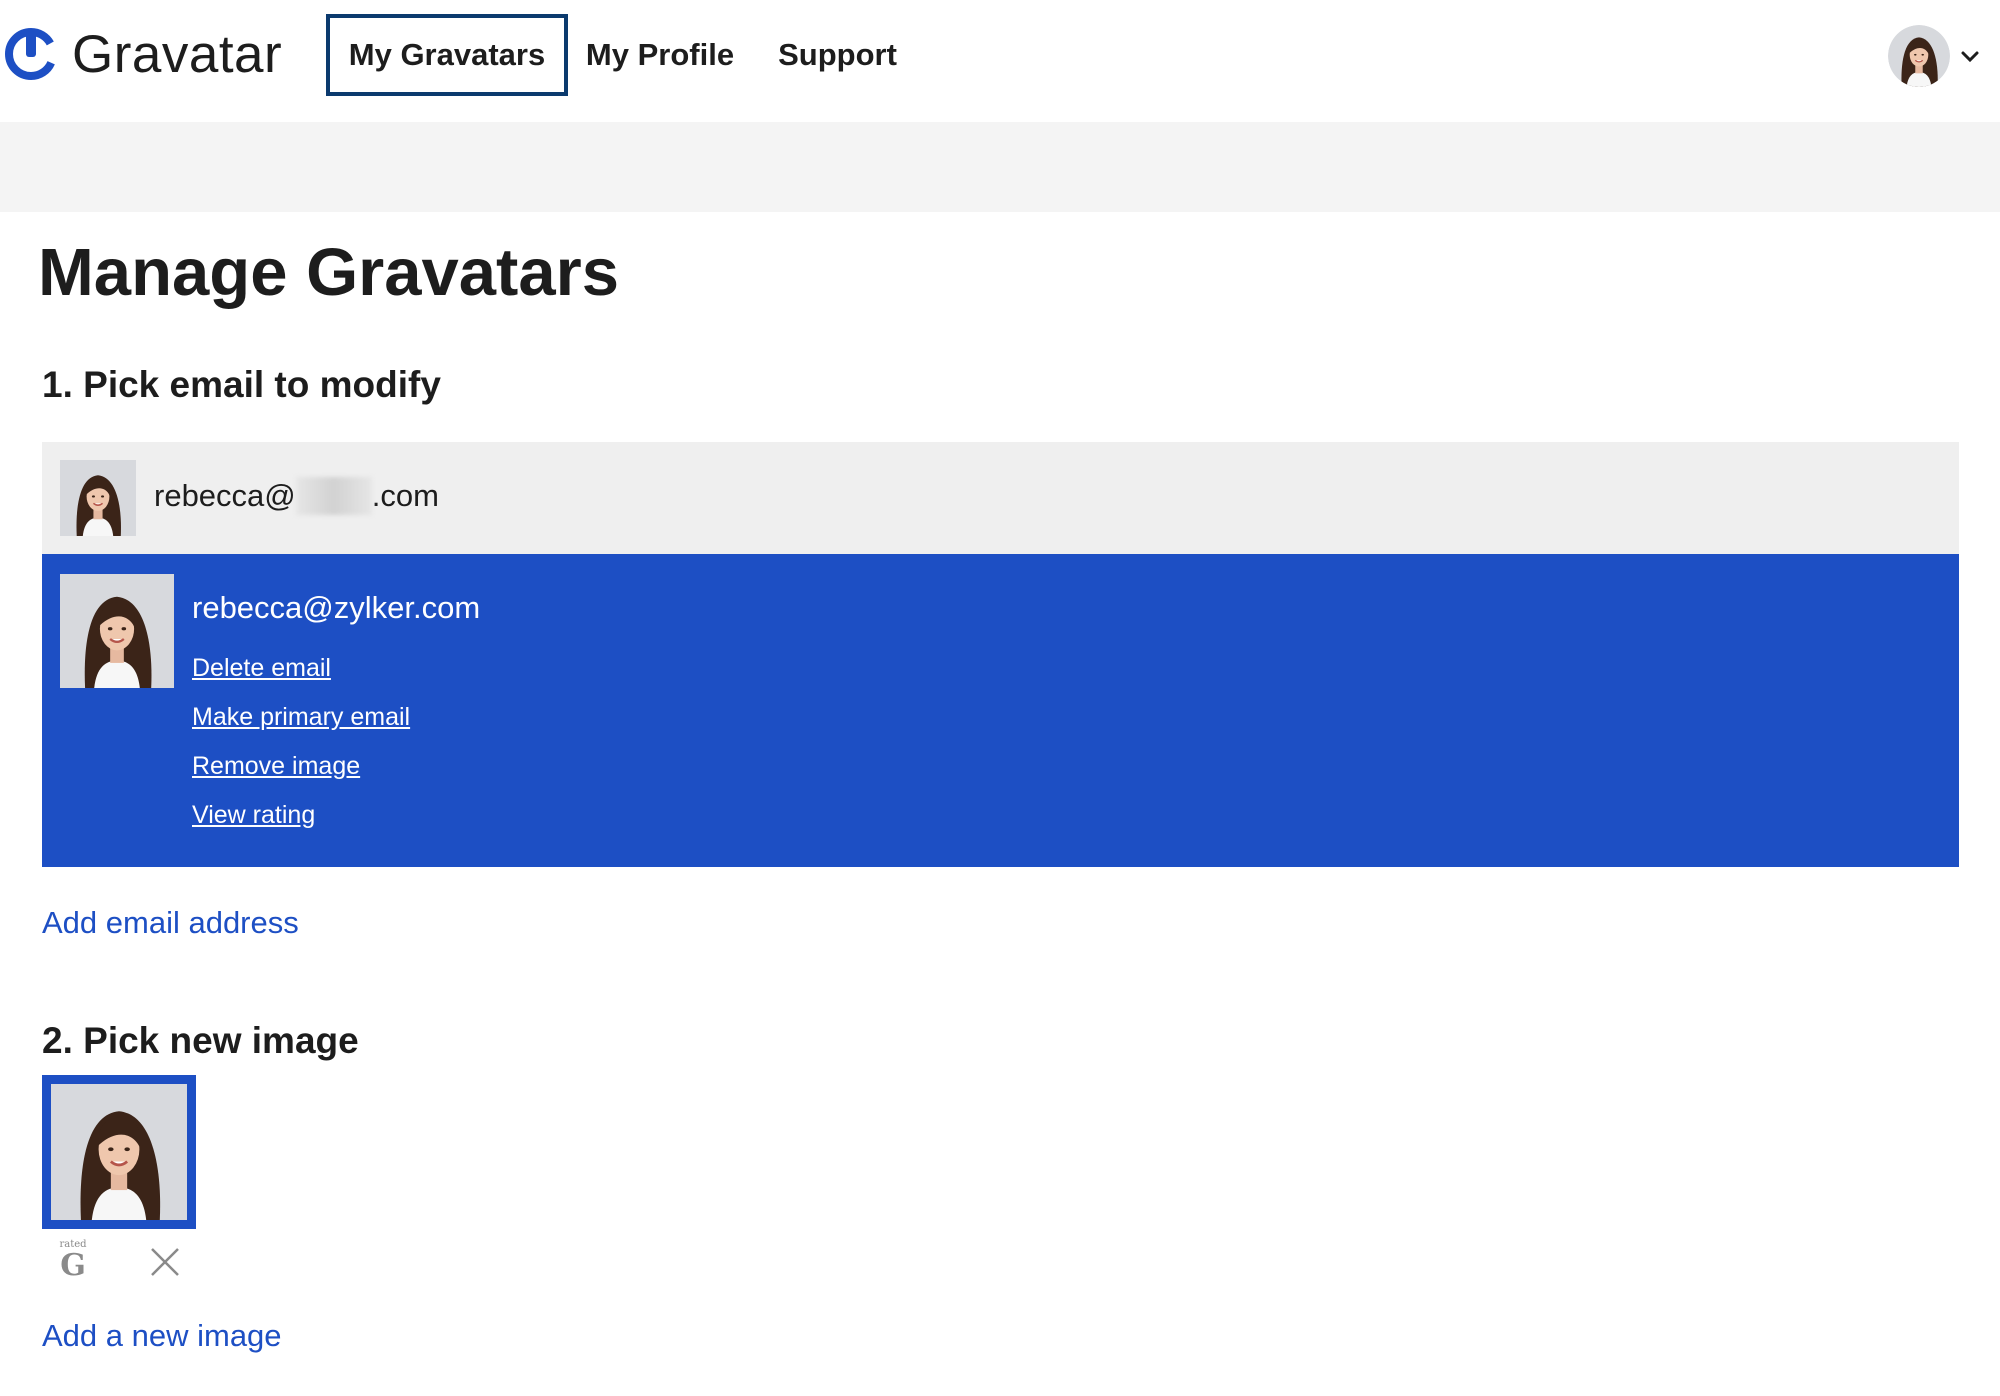 This screenshot has width=2000, height=1396. I want to click on email-address: rebecca@zylker.com, so click(336, 607).